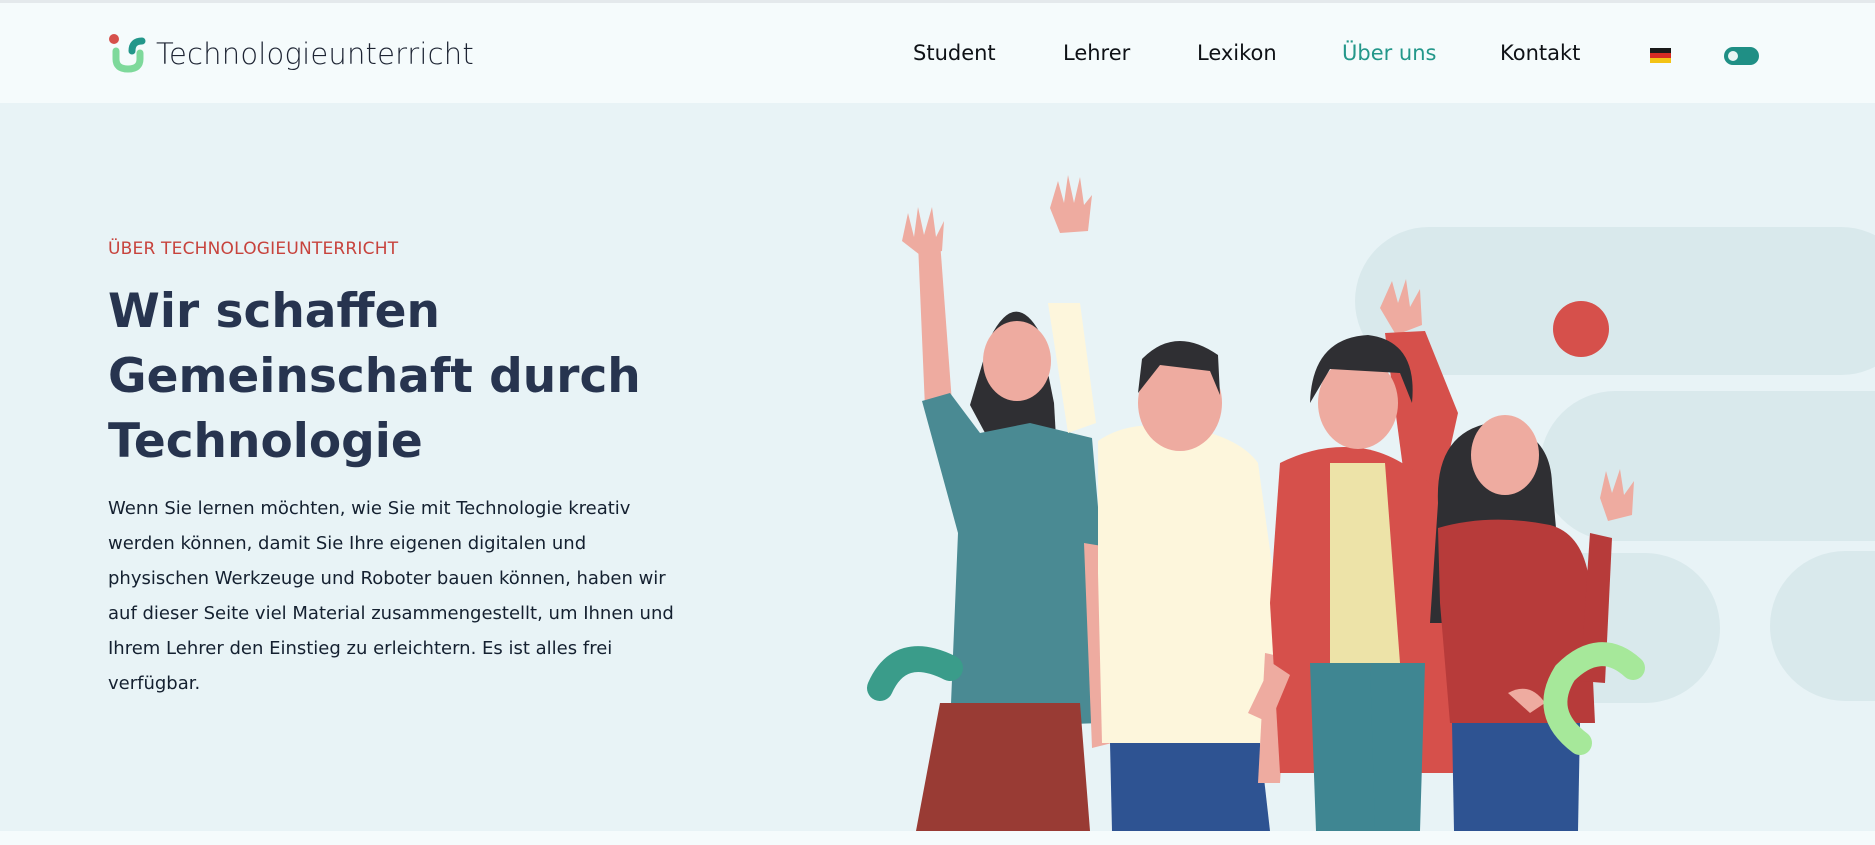 The image size is (1875, 845). I want to click on theme-toggle, so click(1741, 56).